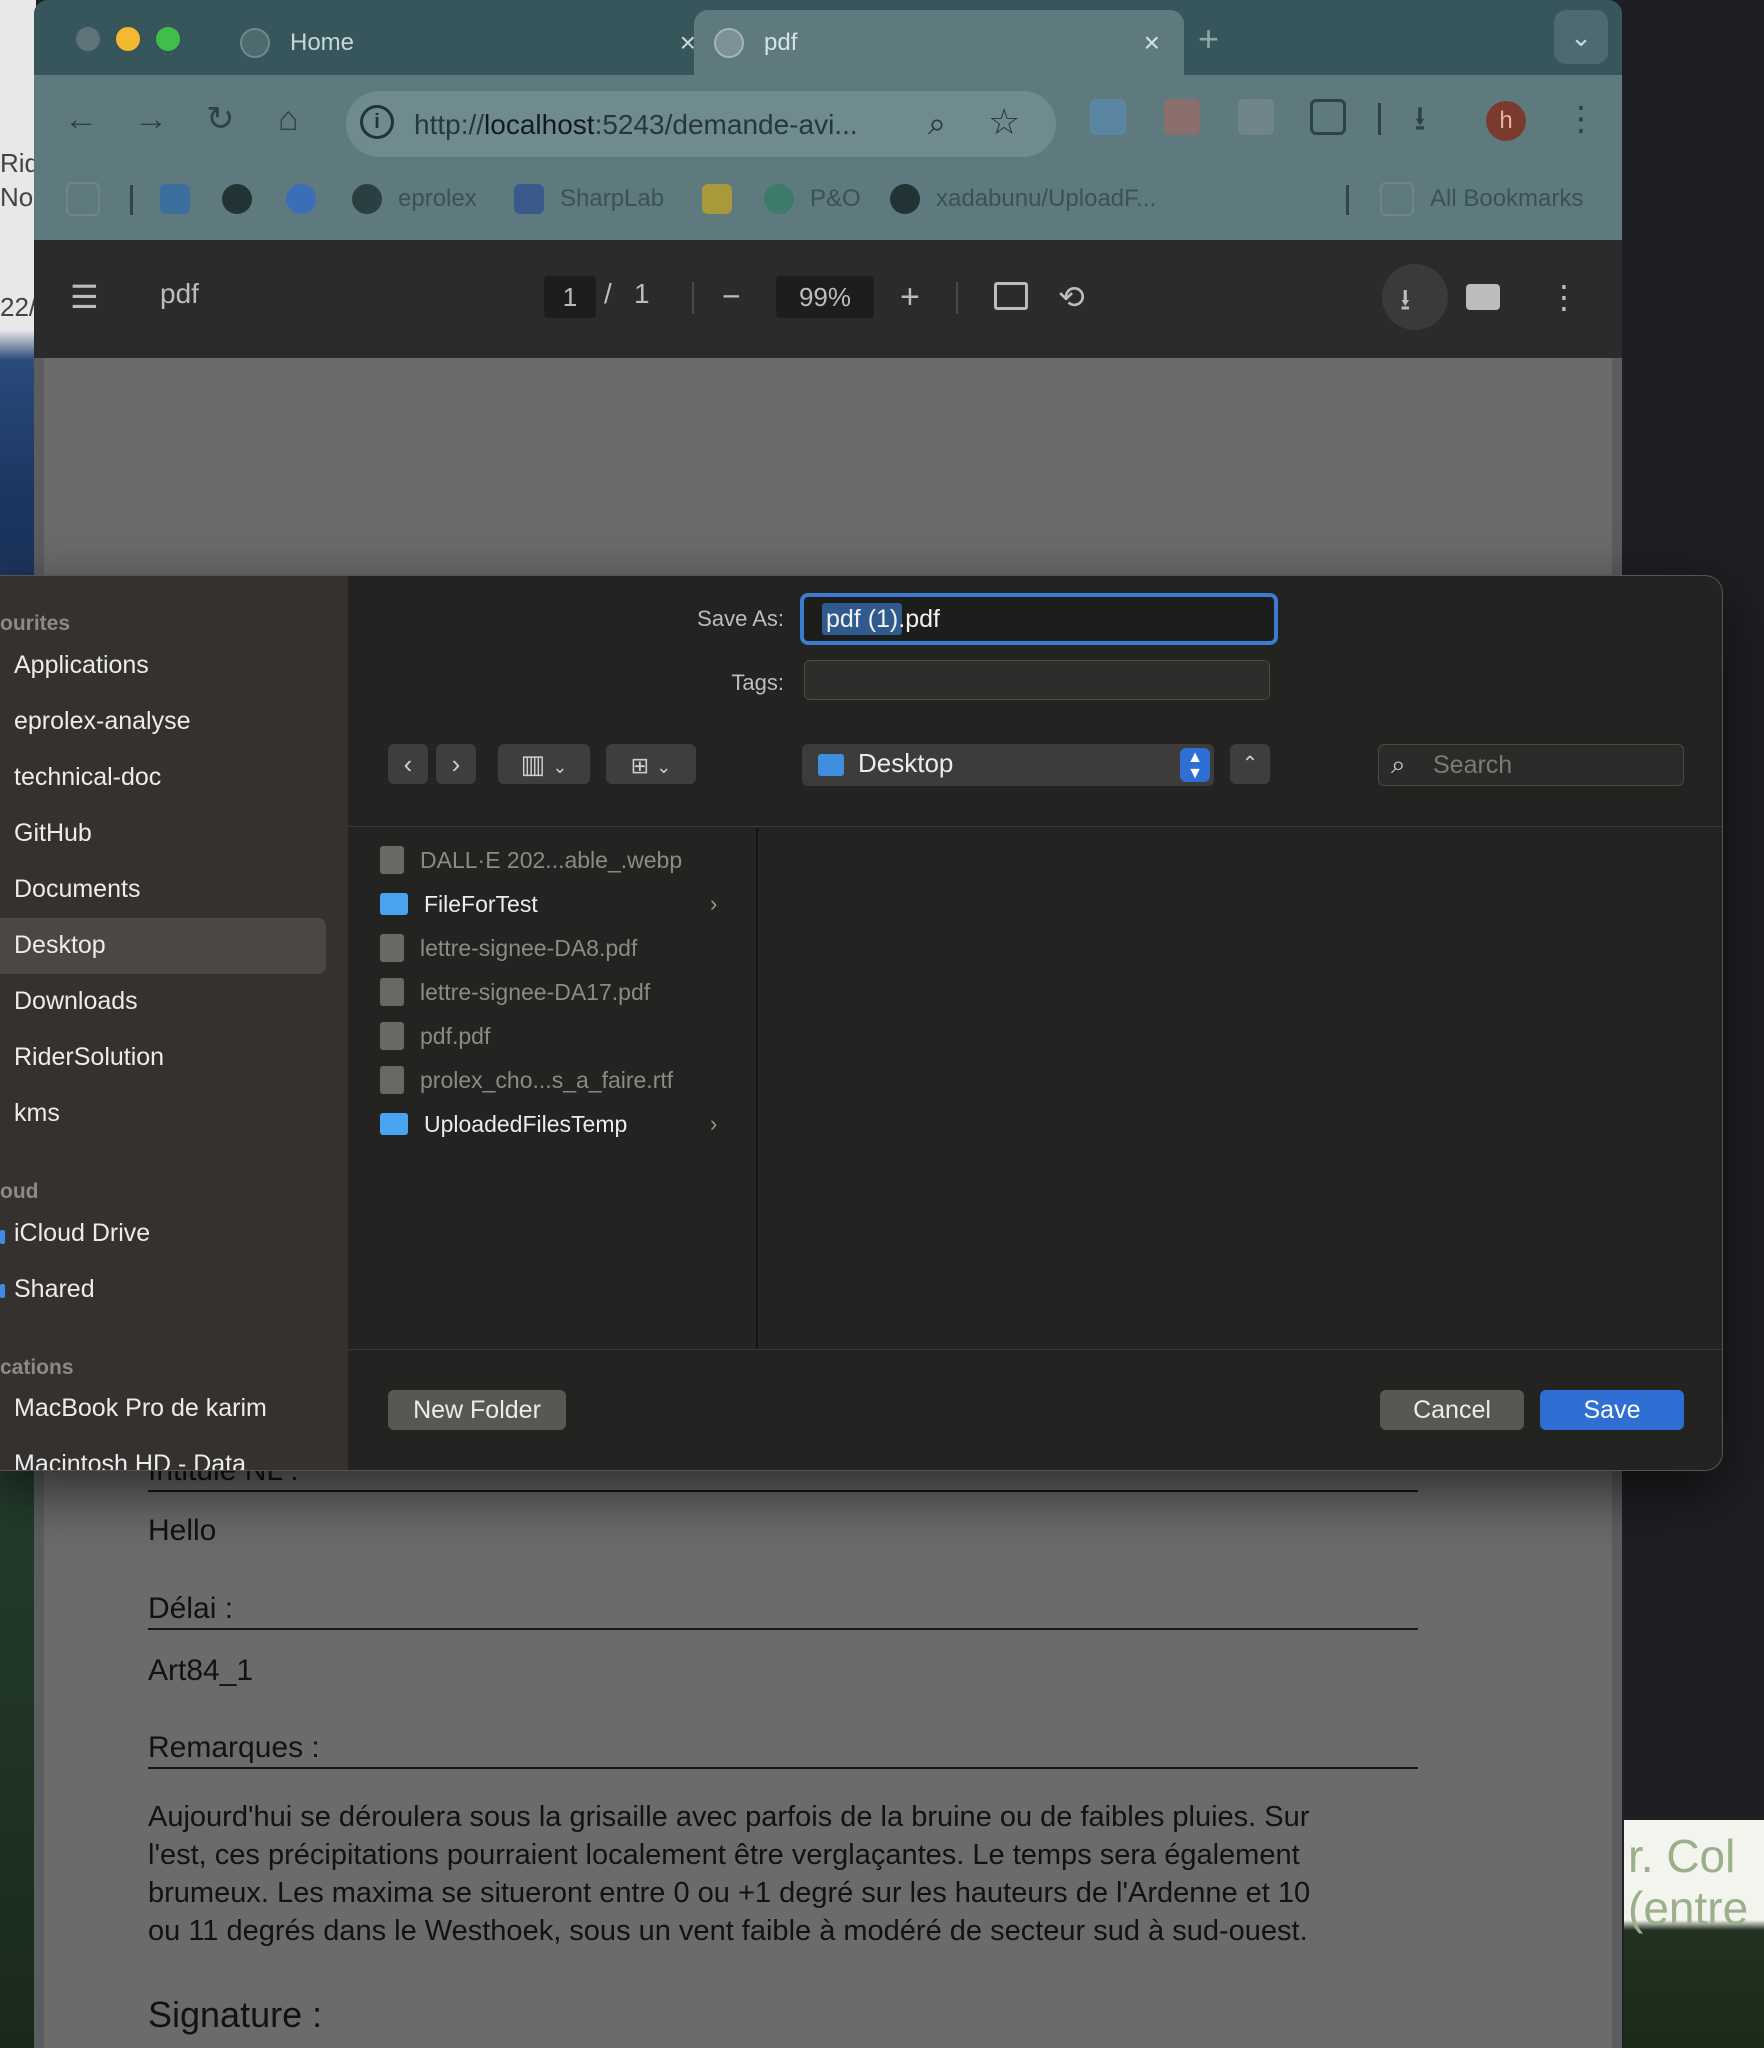 Image resolution: width=1764 pixels, height=2048 pixels. I want to click on search-input: ⌕ Search, so click(1531, 765).